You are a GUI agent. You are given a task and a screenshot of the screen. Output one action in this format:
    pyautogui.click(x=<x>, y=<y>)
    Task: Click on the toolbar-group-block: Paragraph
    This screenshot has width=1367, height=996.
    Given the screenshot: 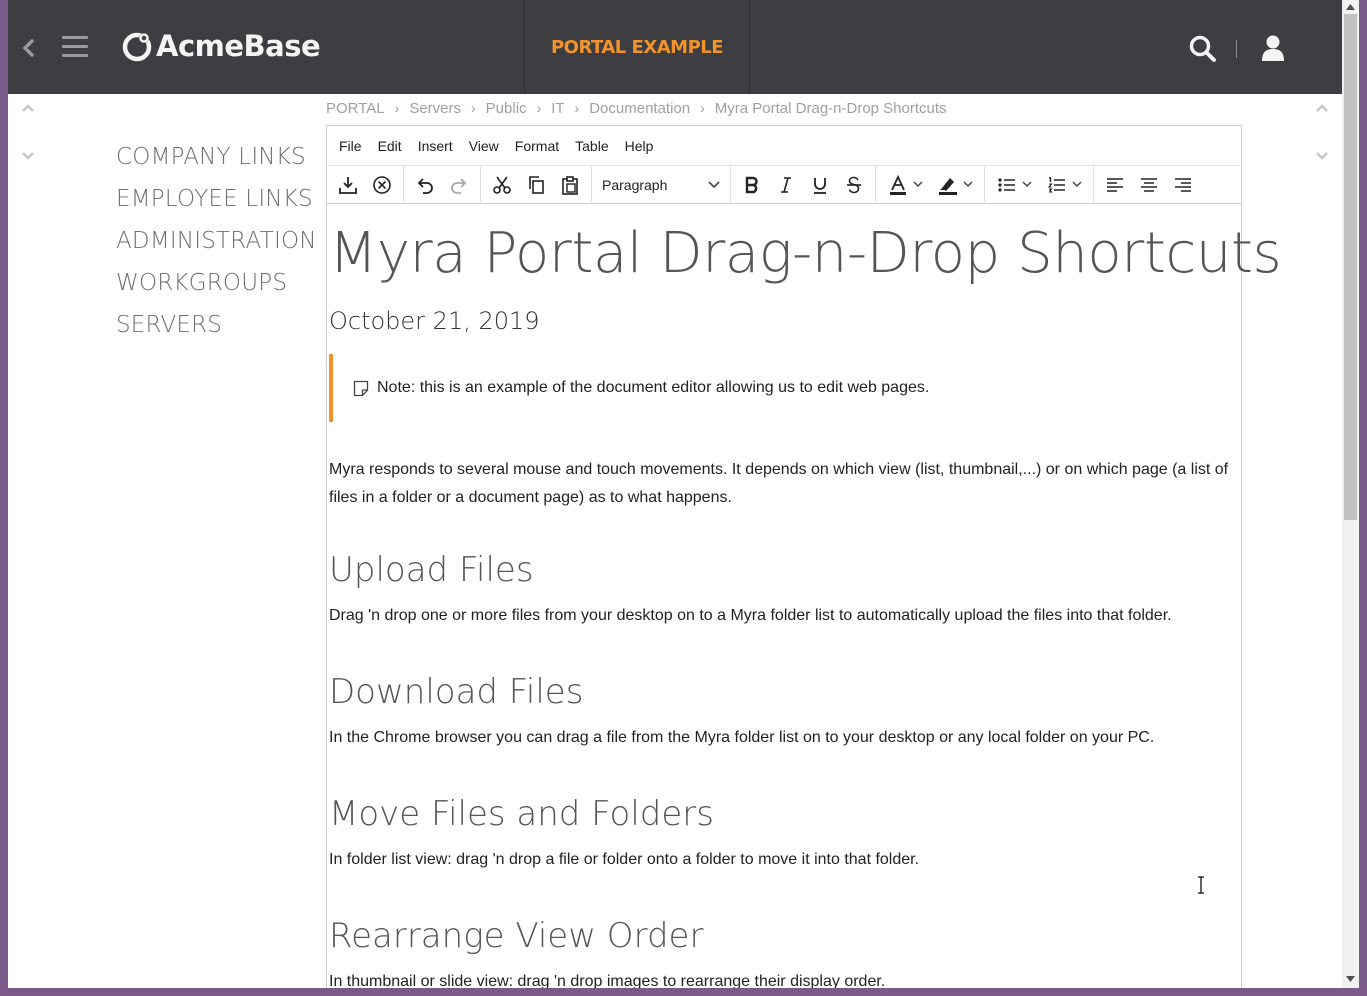 What is the action you would take?
    pyautogui.click(x=661, y=184)
    